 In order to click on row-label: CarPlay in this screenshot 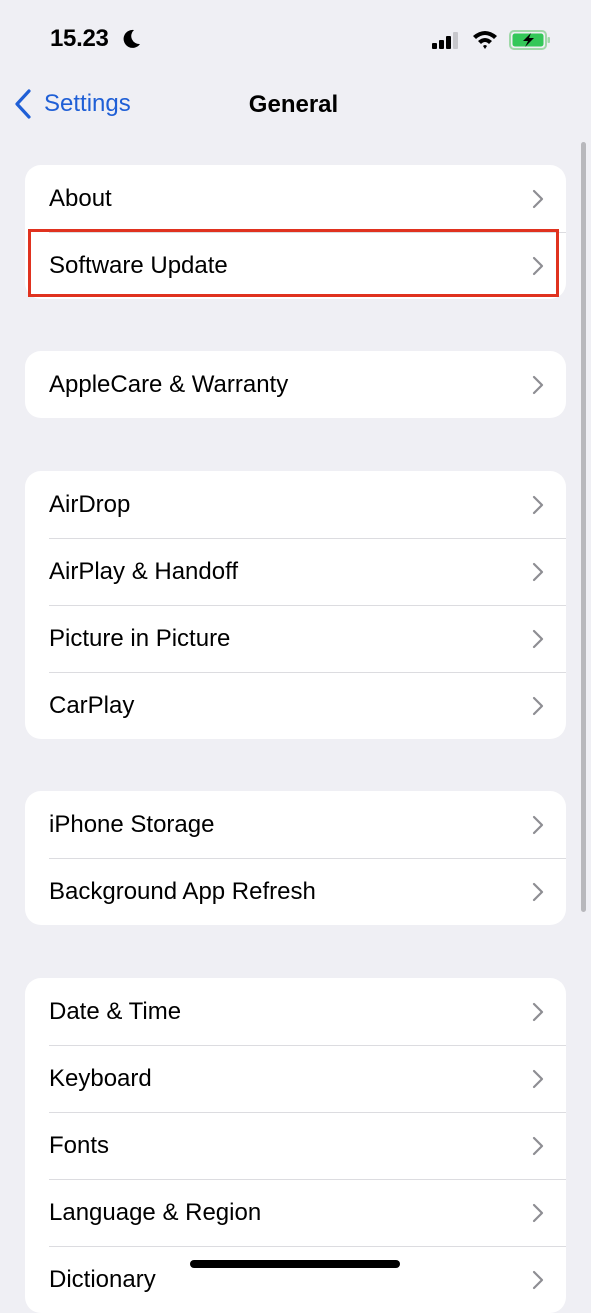, I will do `click(92, 705)`.